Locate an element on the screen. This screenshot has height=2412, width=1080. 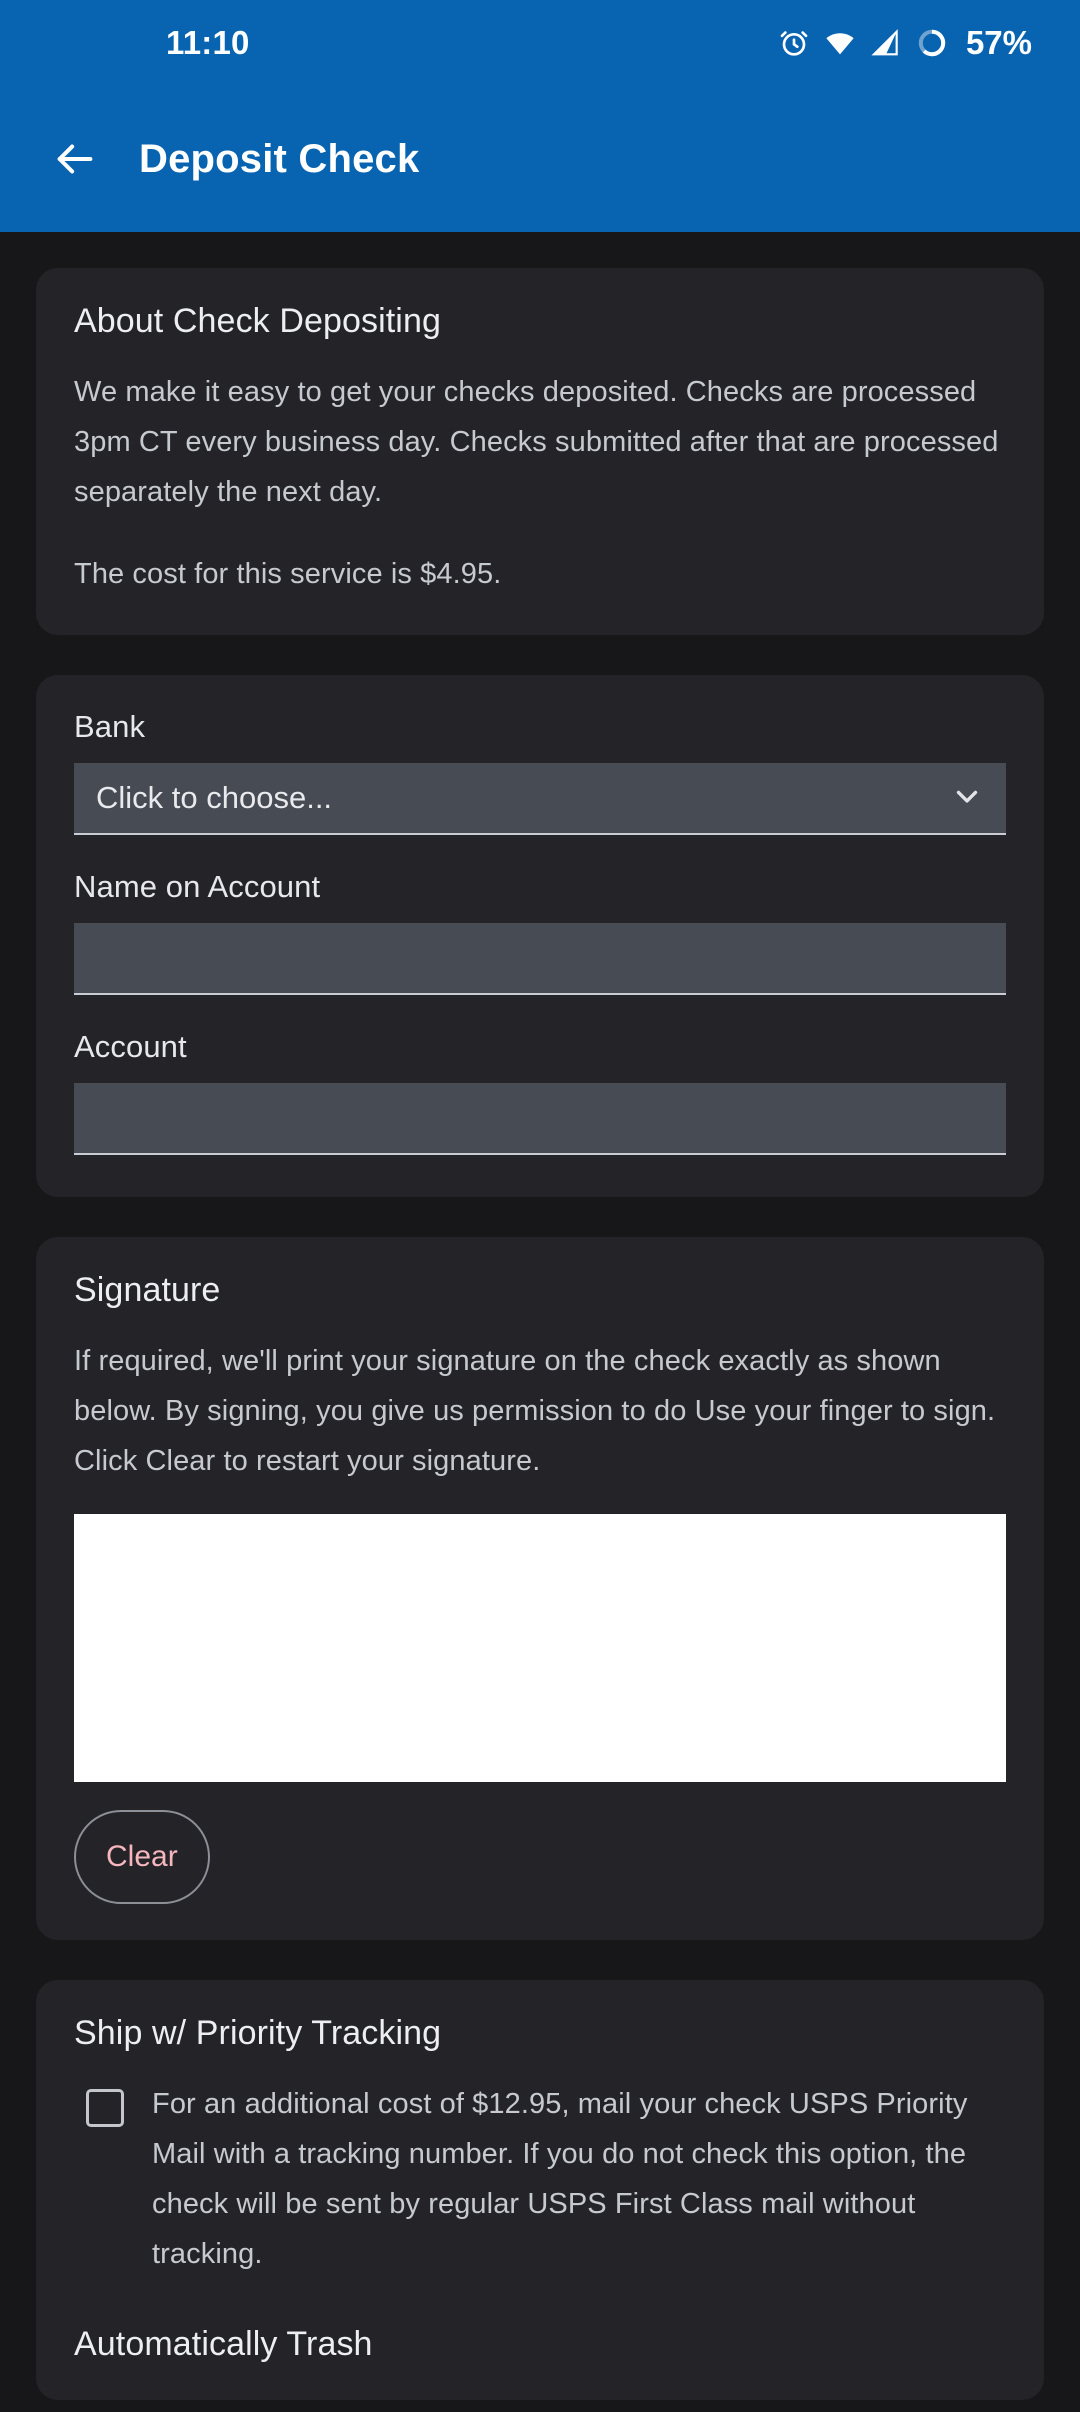
name-on-account-control is located at coordinates (540, 959).